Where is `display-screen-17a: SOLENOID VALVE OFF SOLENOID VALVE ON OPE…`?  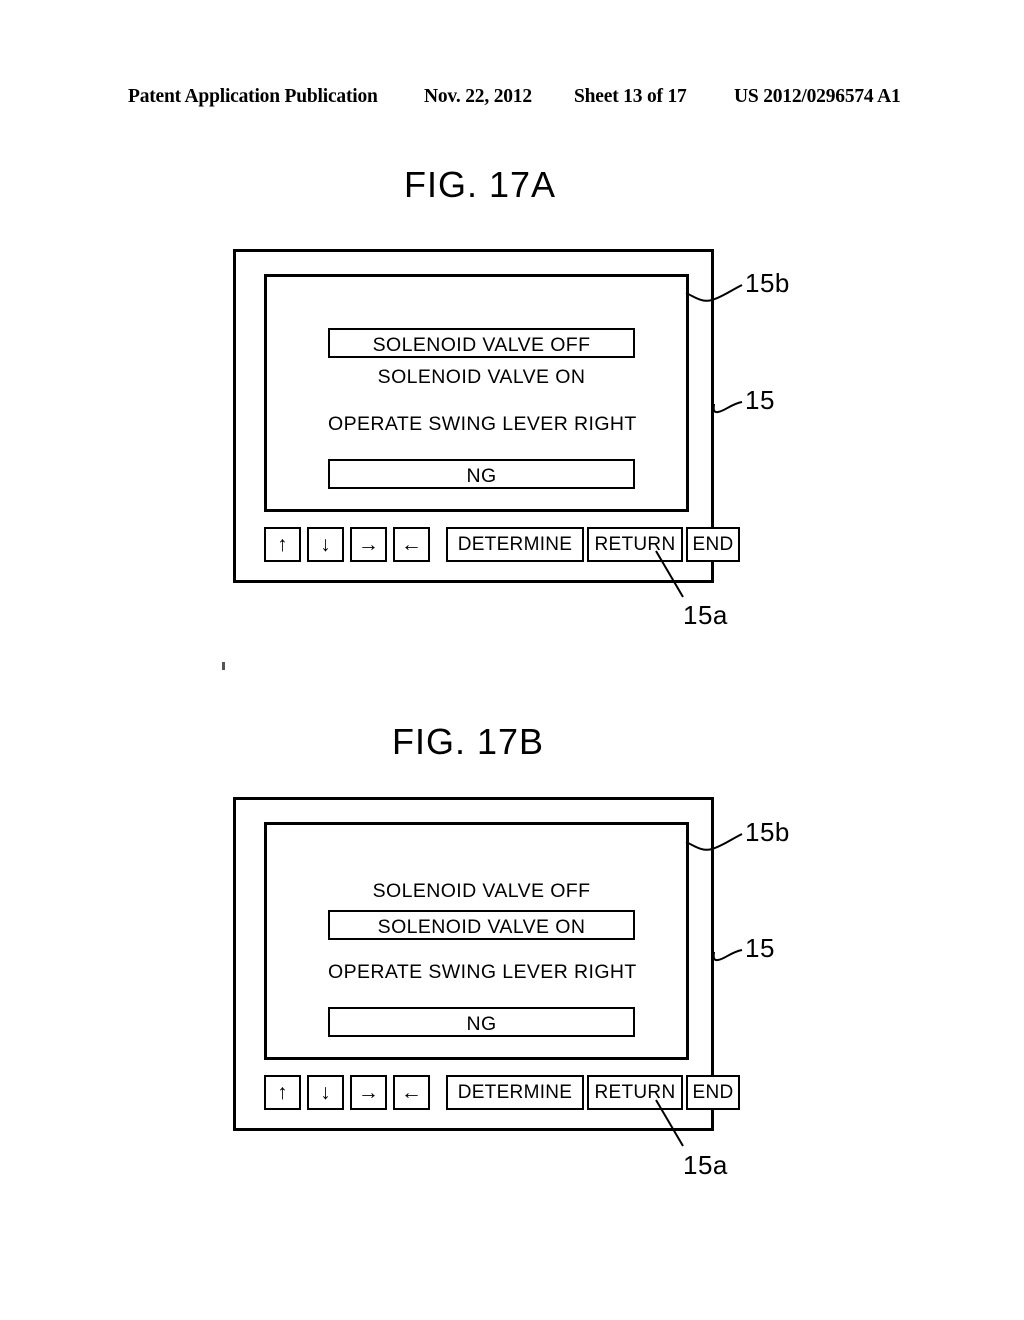 display-screen-17a: SOLENOID VALVE OFF SOLENOID VALVE ON OPE… is located at coordinates (476, 393).